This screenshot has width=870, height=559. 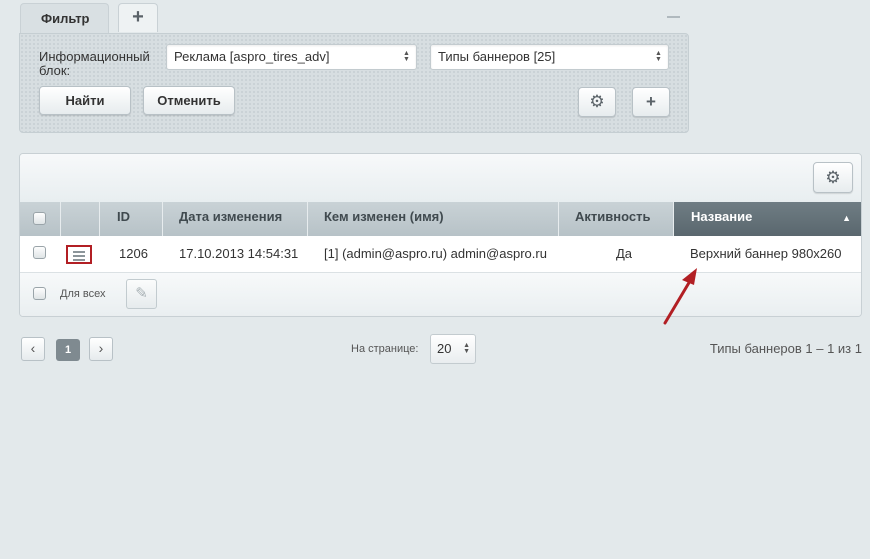 What do you see at coordinates (80, 219) in the screenshot?
I see `header-actions-cell` at bounding box center [80, 219].